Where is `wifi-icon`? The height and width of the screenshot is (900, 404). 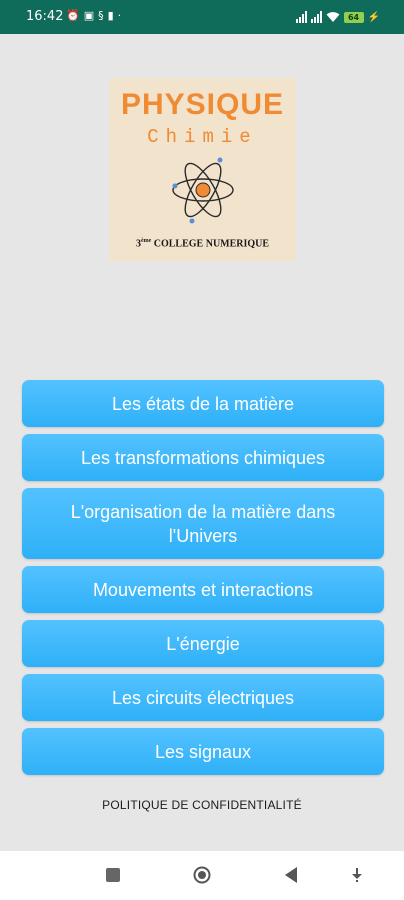 wifi-icon is located at coordinates (333, 17).